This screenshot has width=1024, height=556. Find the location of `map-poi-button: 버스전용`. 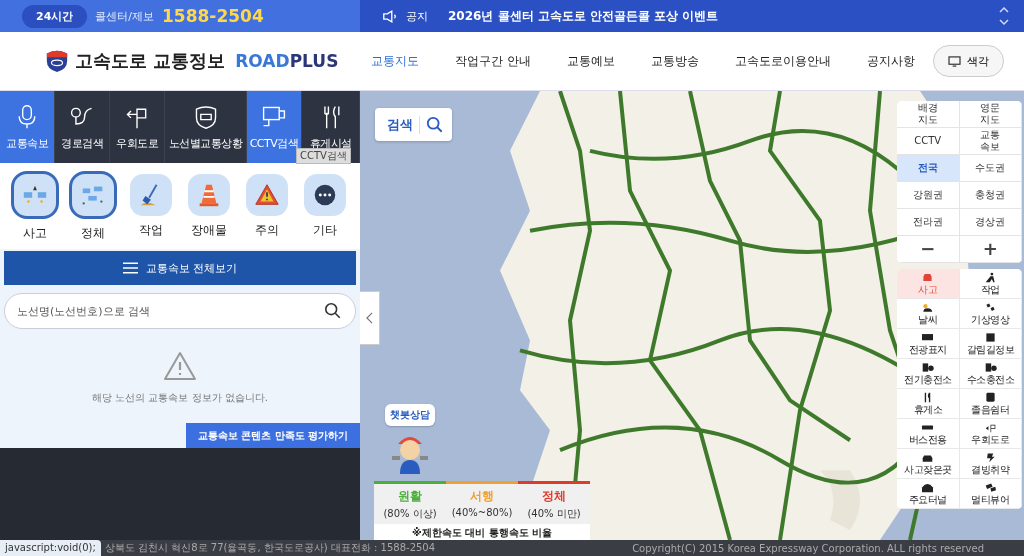

map-poi-button: 버스전용 is located at coordinates (928, 434).